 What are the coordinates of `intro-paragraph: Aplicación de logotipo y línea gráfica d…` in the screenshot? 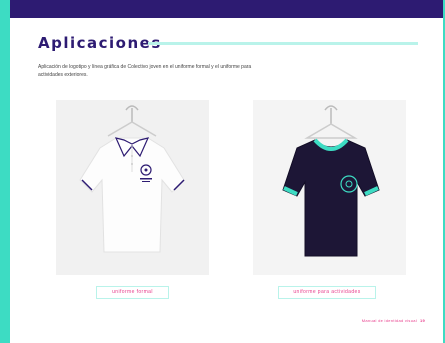 It's located at (145, 71).